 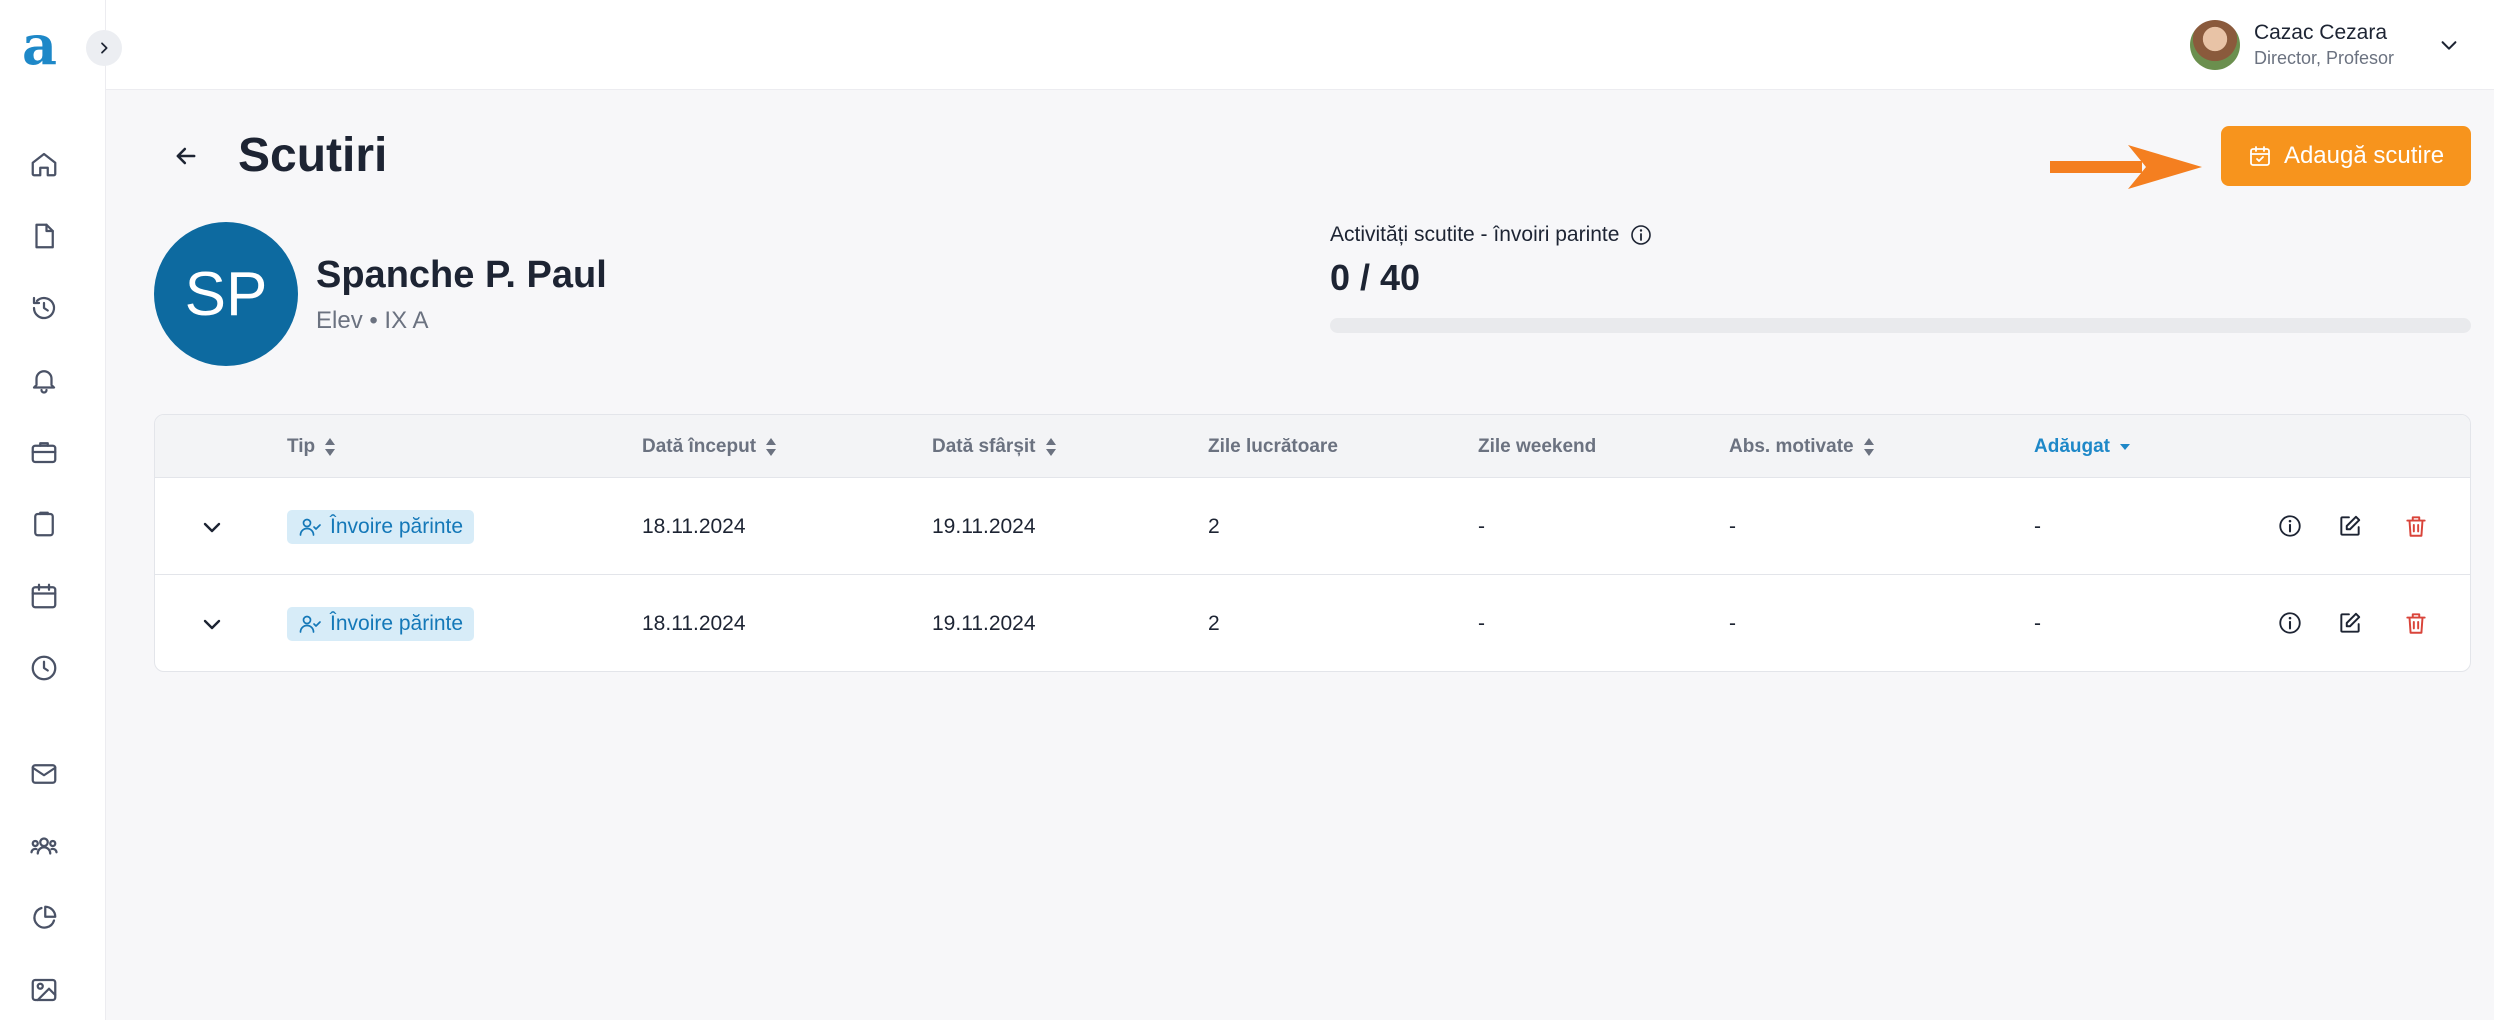 I want to click on image-icon, so click(x=44, y=990).